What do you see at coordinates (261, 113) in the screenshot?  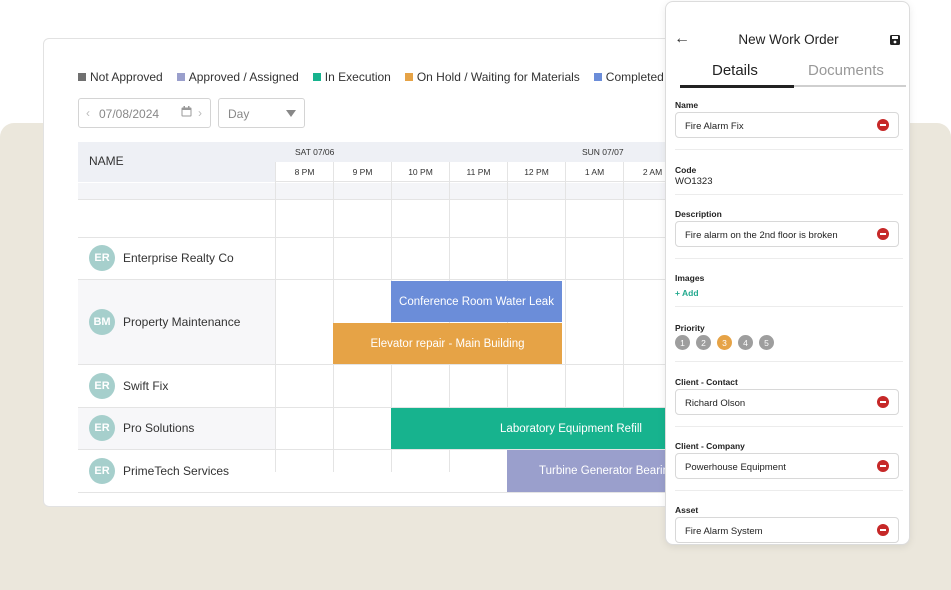 I see `view-select: Day` at bounding box center [261, 113].